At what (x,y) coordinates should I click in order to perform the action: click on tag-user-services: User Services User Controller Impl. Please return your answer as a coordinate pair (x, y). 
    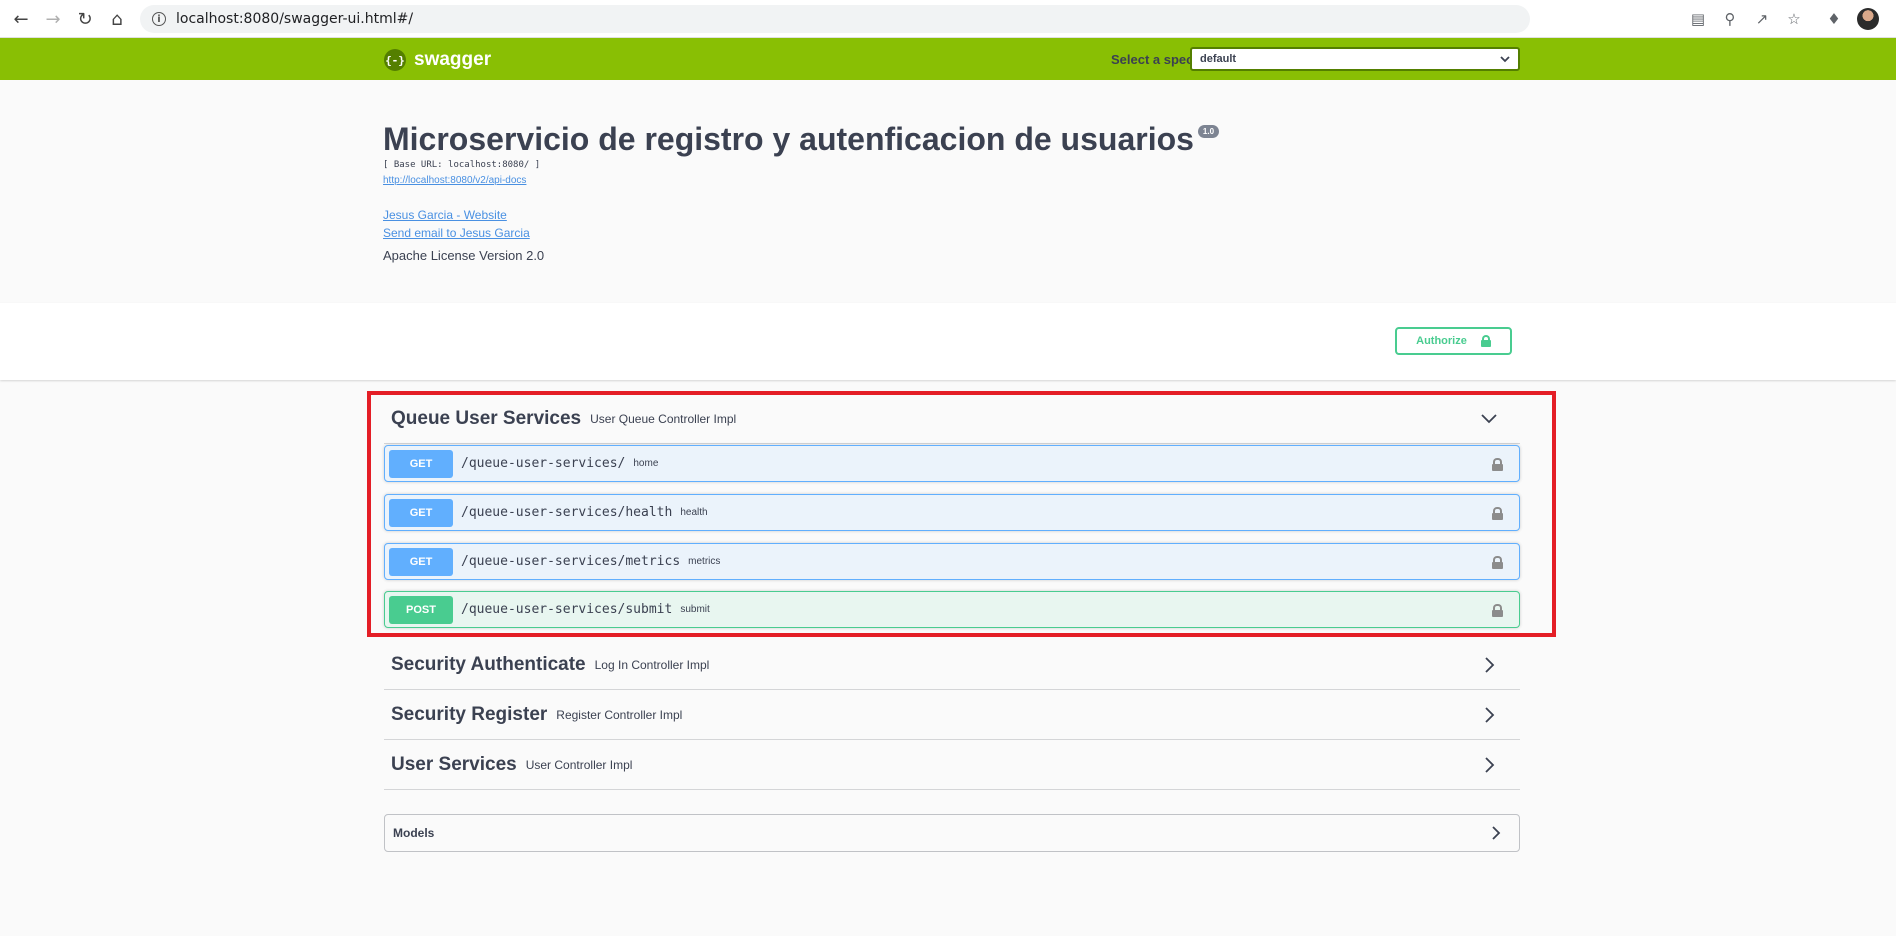
    Looking at the image, I should click on (952, 765).